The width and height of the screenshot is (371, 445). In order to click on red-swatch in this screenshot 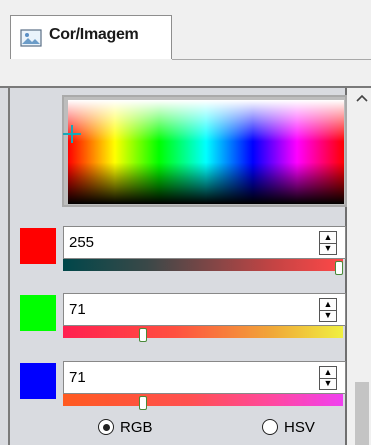, I will do `click(38, 246)`.